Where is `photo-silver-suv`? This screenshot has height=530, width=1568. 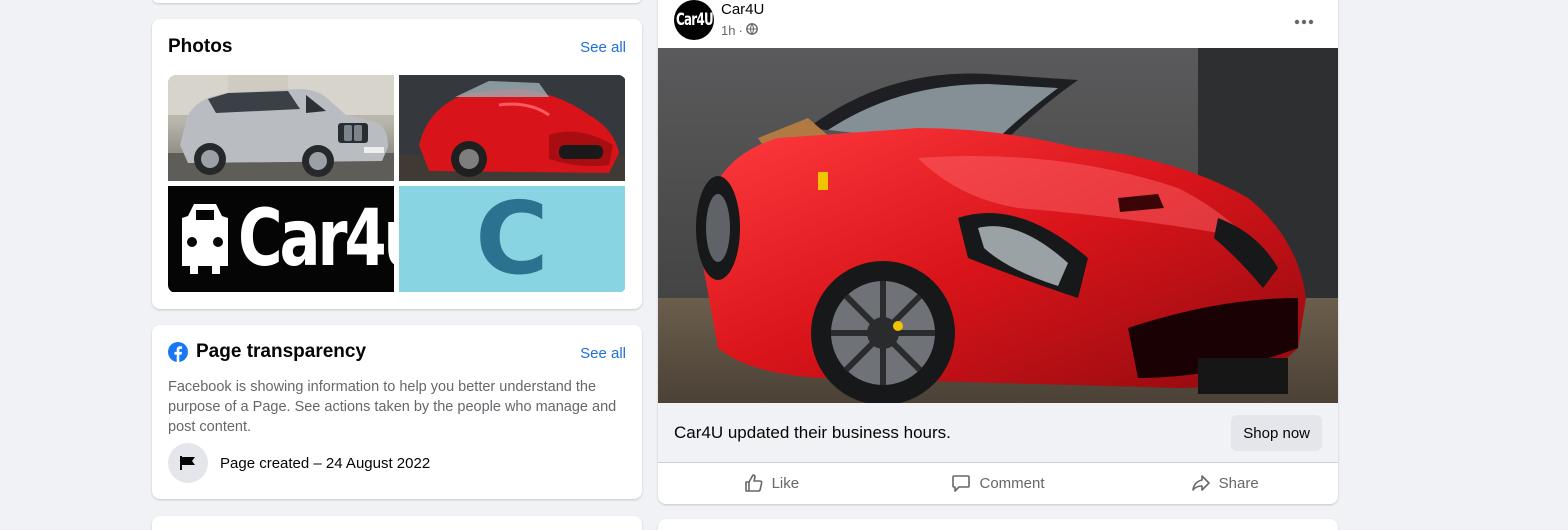
photo-silver-suv is located at coordinates (281, 128).